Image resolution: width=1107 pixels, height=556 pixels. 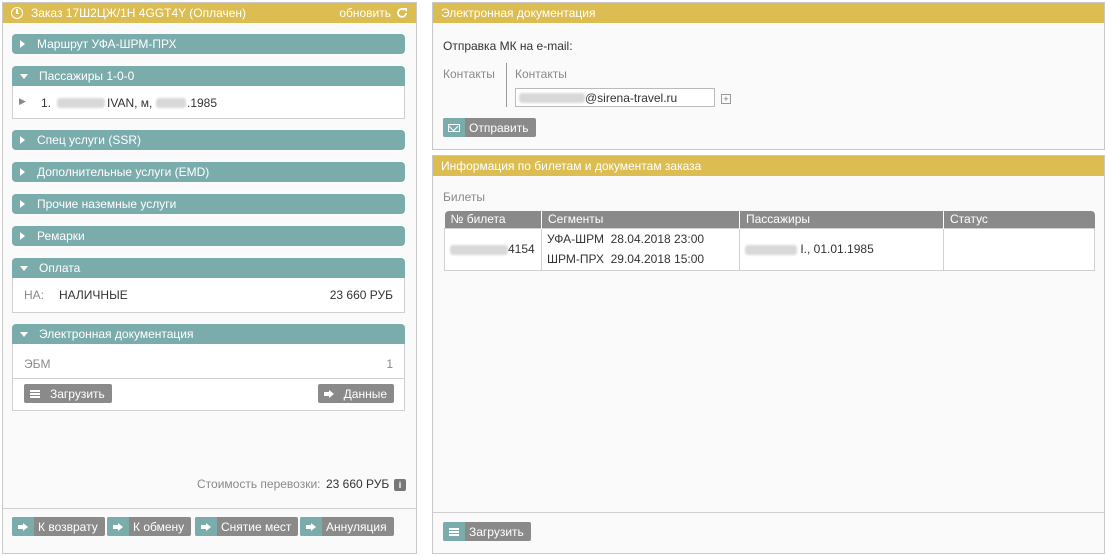 What do you see at coordinates (139, 13) in the screenshot?
I see `order-title: Заказ 17Ш2ЦЖ/1Н 4GGT4Y (Оплачен)` at bounding box center [139, 13].